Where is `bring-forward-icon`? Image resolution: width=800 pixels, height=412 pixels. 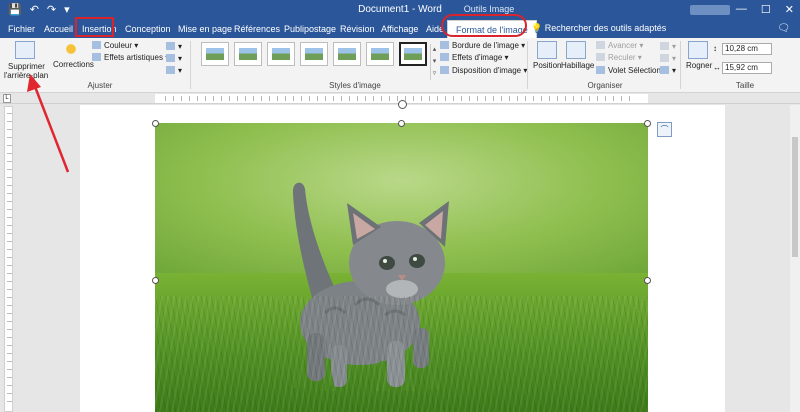 bring-forward-icon is located at coordinates (600, 45).